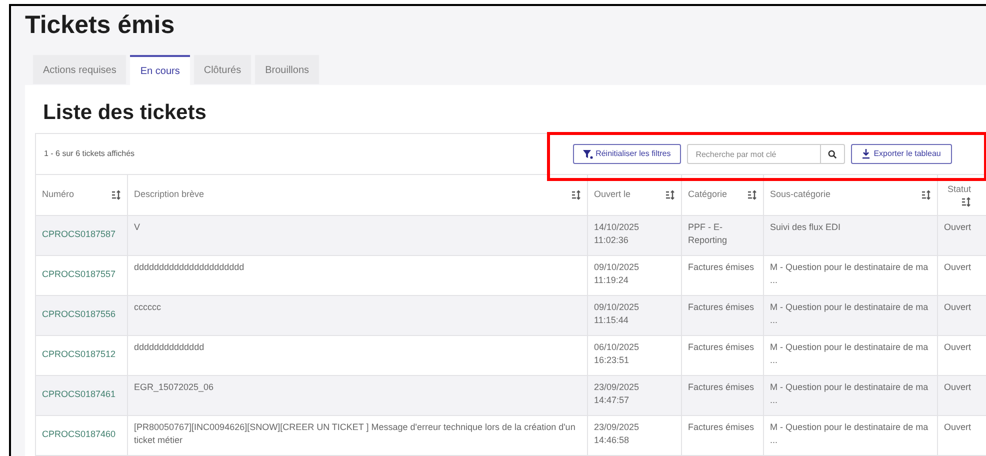 The width and height of the screenshot is (986, 456). I want to click on ticket-link: CPROCS0187587, so click(79, 234).